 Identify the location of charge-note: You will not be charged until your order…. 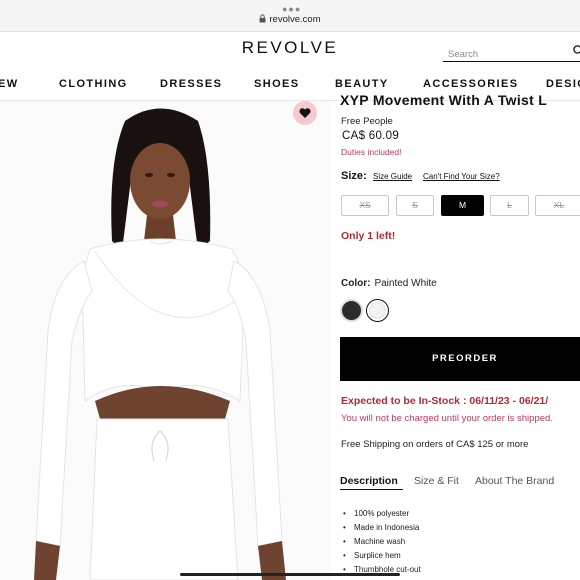
(447, 418).